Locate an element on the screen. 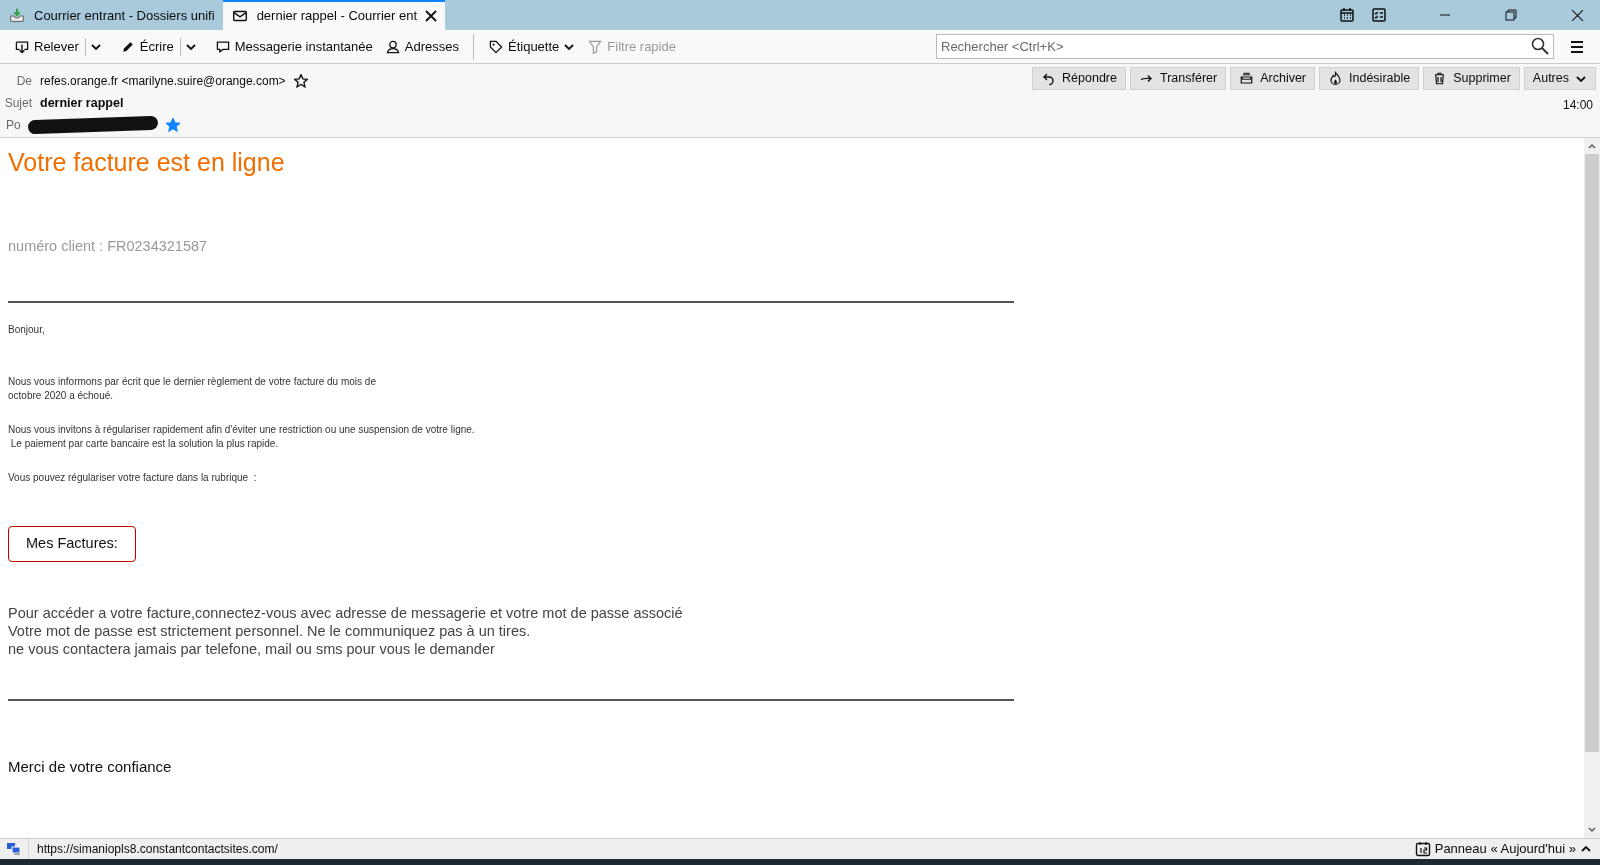 The height and width of the screenshot is (865, 1600). toolbar-button: Écrire is located at coordinates (146, 46).